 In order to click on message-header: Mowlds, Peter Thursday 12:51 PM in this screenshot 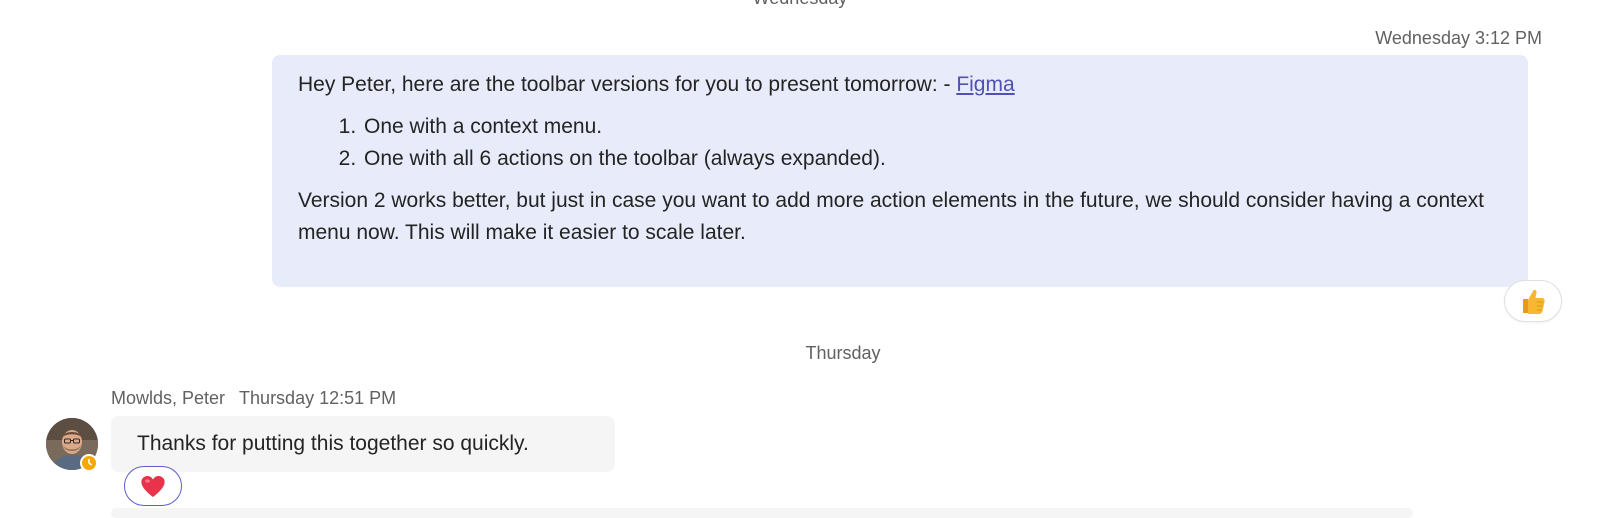, I will do `click(253, 398)`.